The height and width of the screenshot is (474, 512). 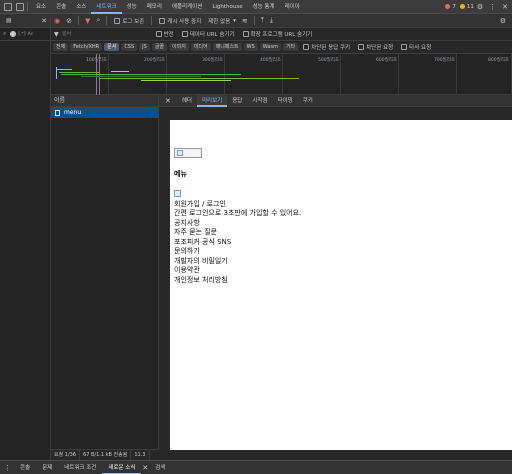 I want to click on error-icon, so click(x=448, y=6).